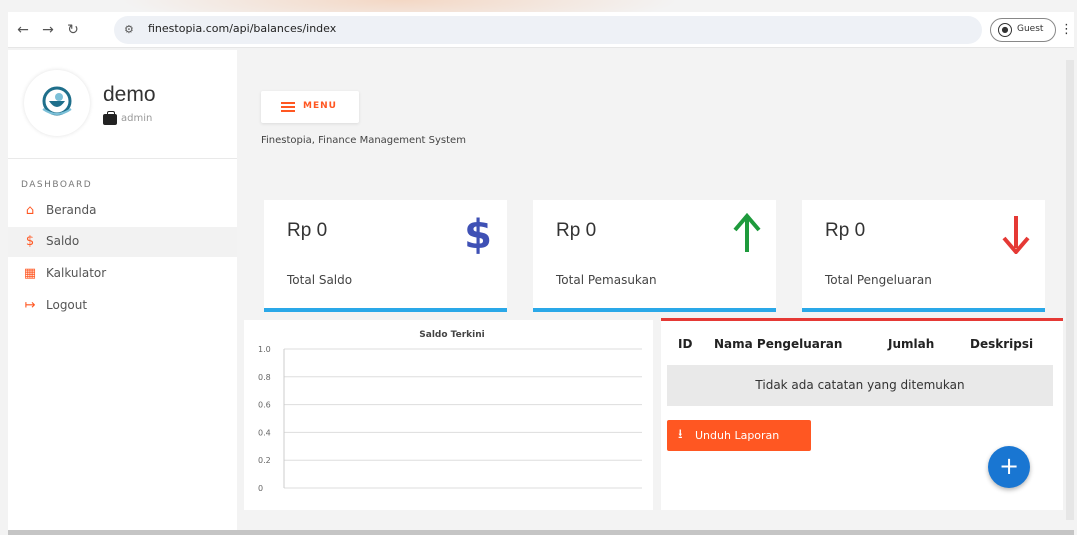  I want to click on column-header-nama: Nama Pengeluaran, so click(778, 344).